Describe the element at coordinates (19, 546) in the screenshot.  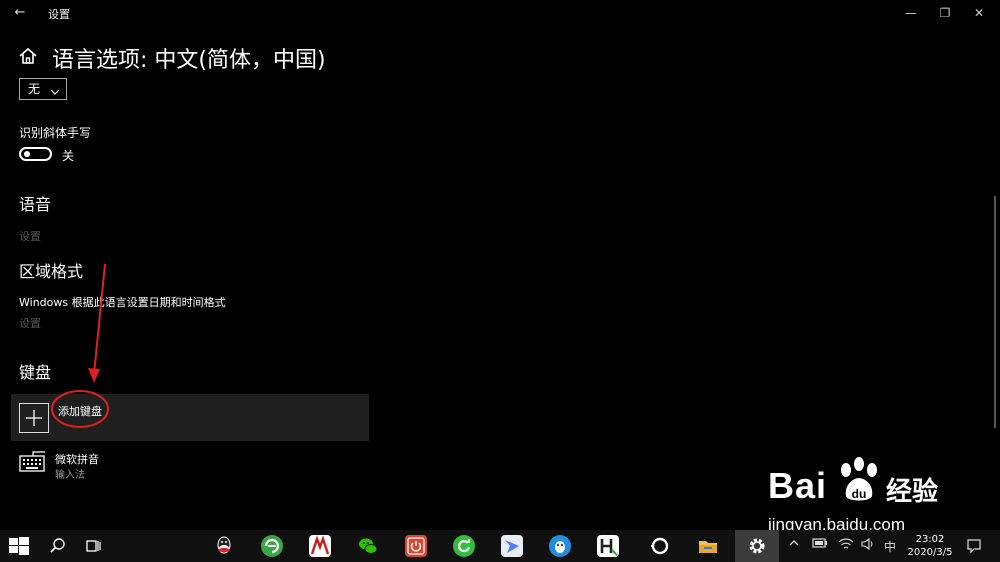
I see `start-windows-icon` at that location.